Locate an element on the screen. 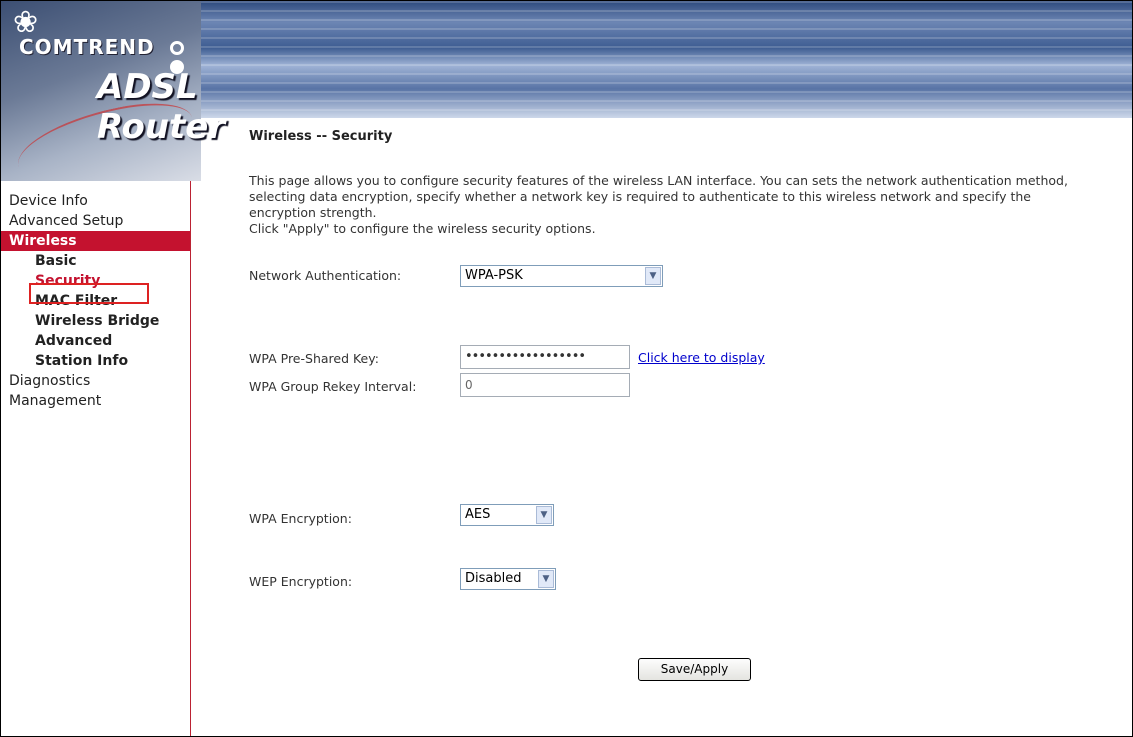 The width and height of the screenshot is (1133, 737). brand-name: COMTREND is located at coordinates (87, 47).